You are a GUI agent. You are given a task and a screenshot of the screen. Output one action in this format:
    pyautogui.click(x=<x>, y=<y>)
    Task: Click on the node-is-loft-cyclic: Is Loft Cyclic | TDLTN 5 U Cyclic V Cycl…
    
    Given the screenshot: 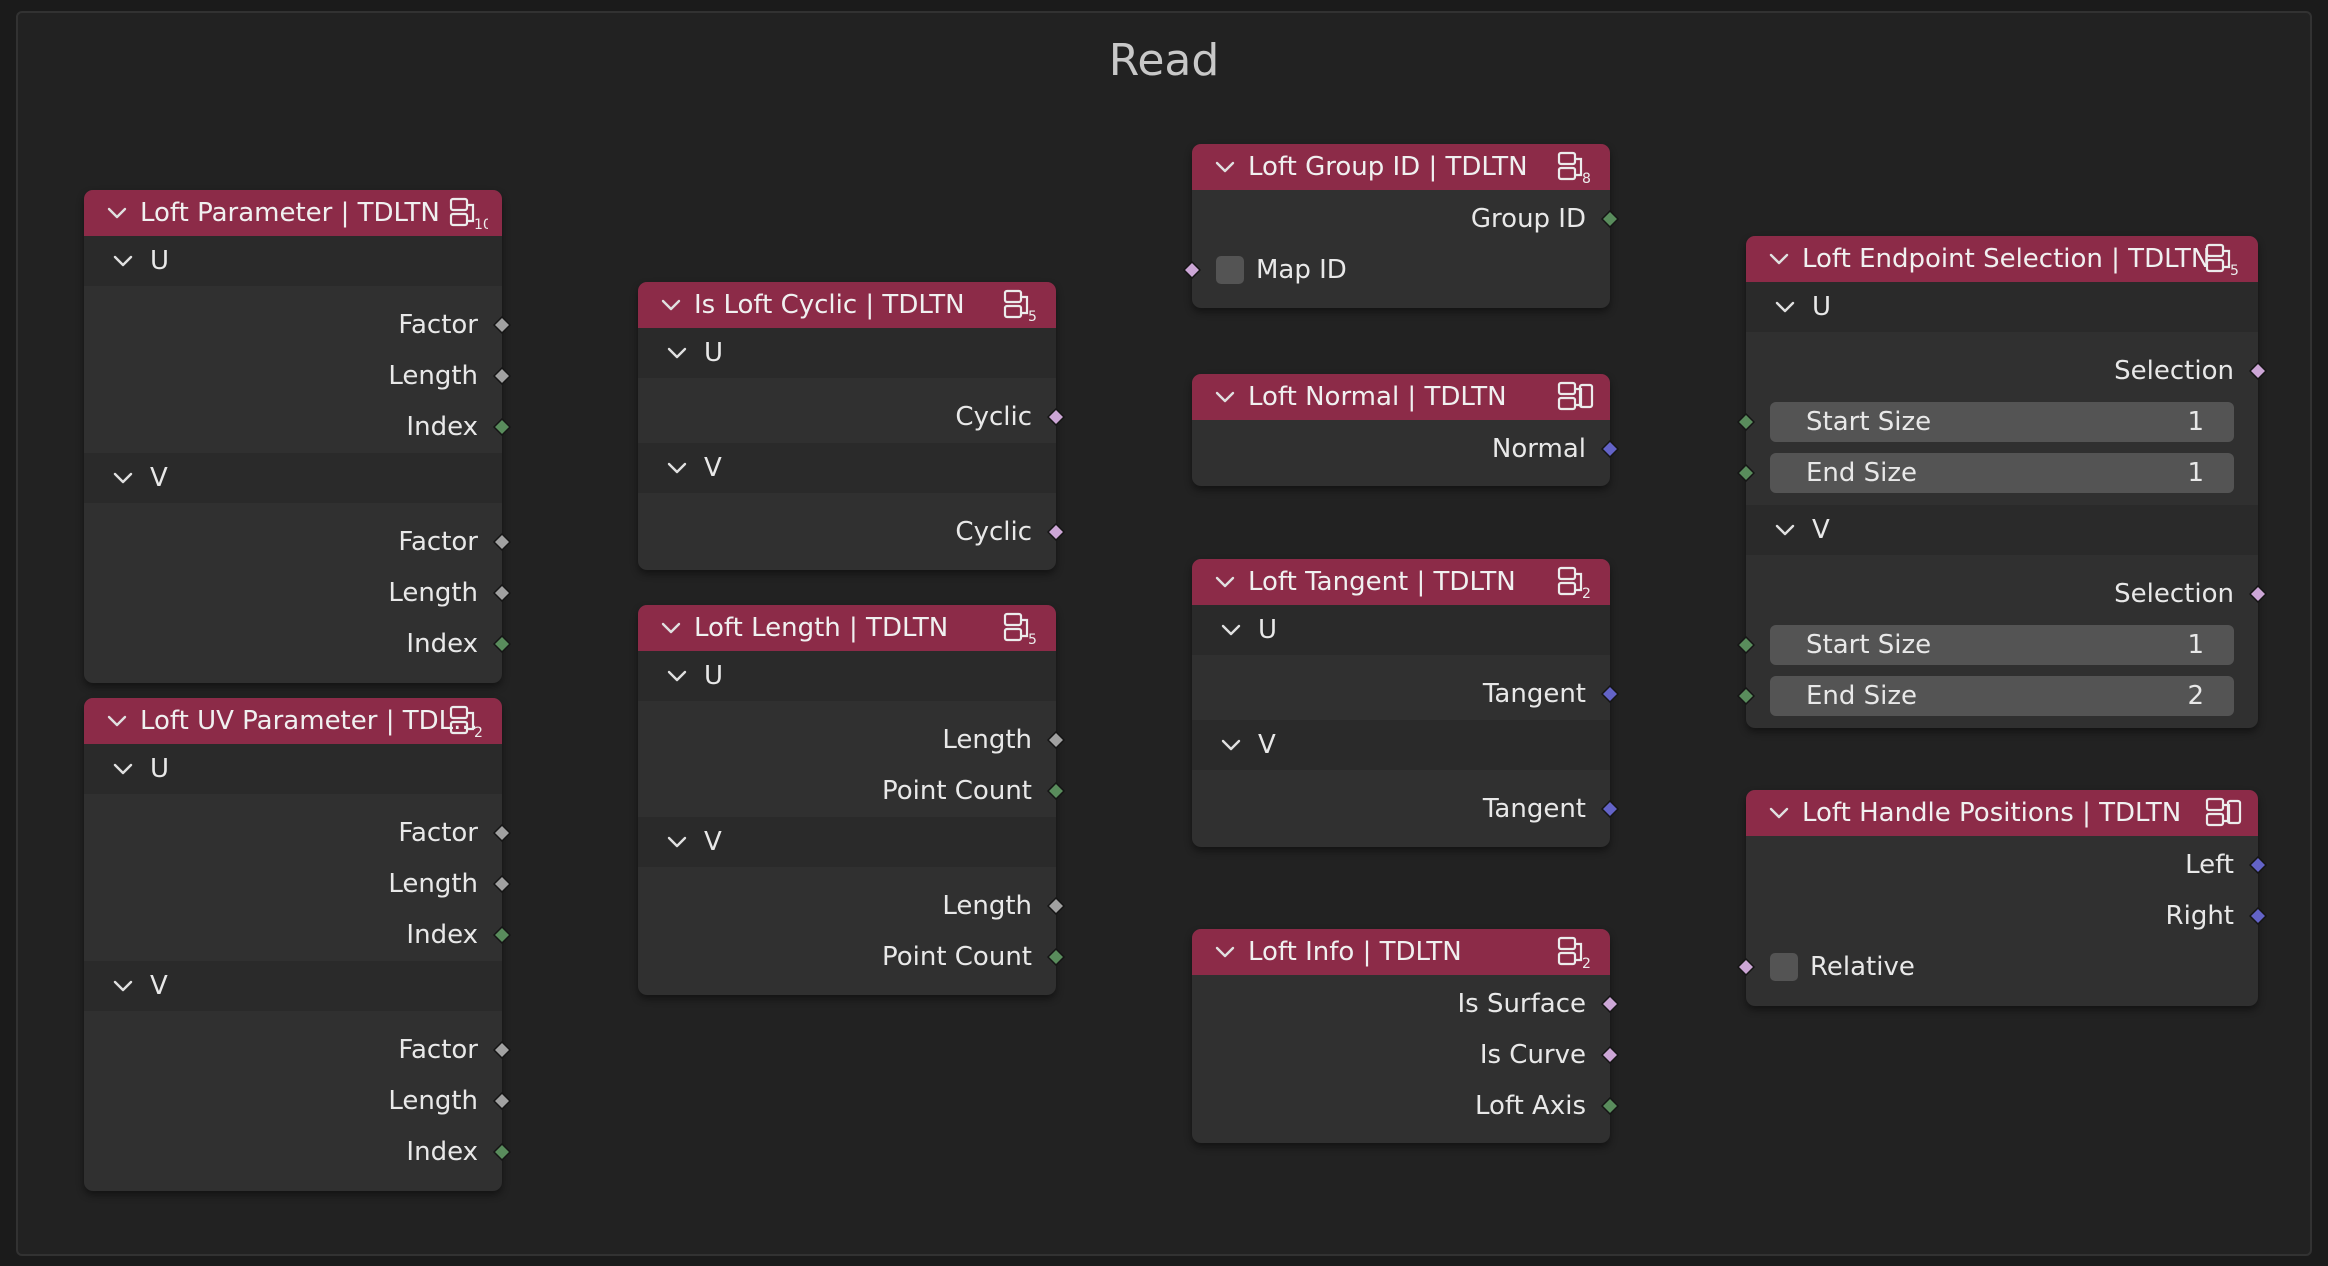 What is the action you would take?
    pyautogui.click(x=851, y=426)
    